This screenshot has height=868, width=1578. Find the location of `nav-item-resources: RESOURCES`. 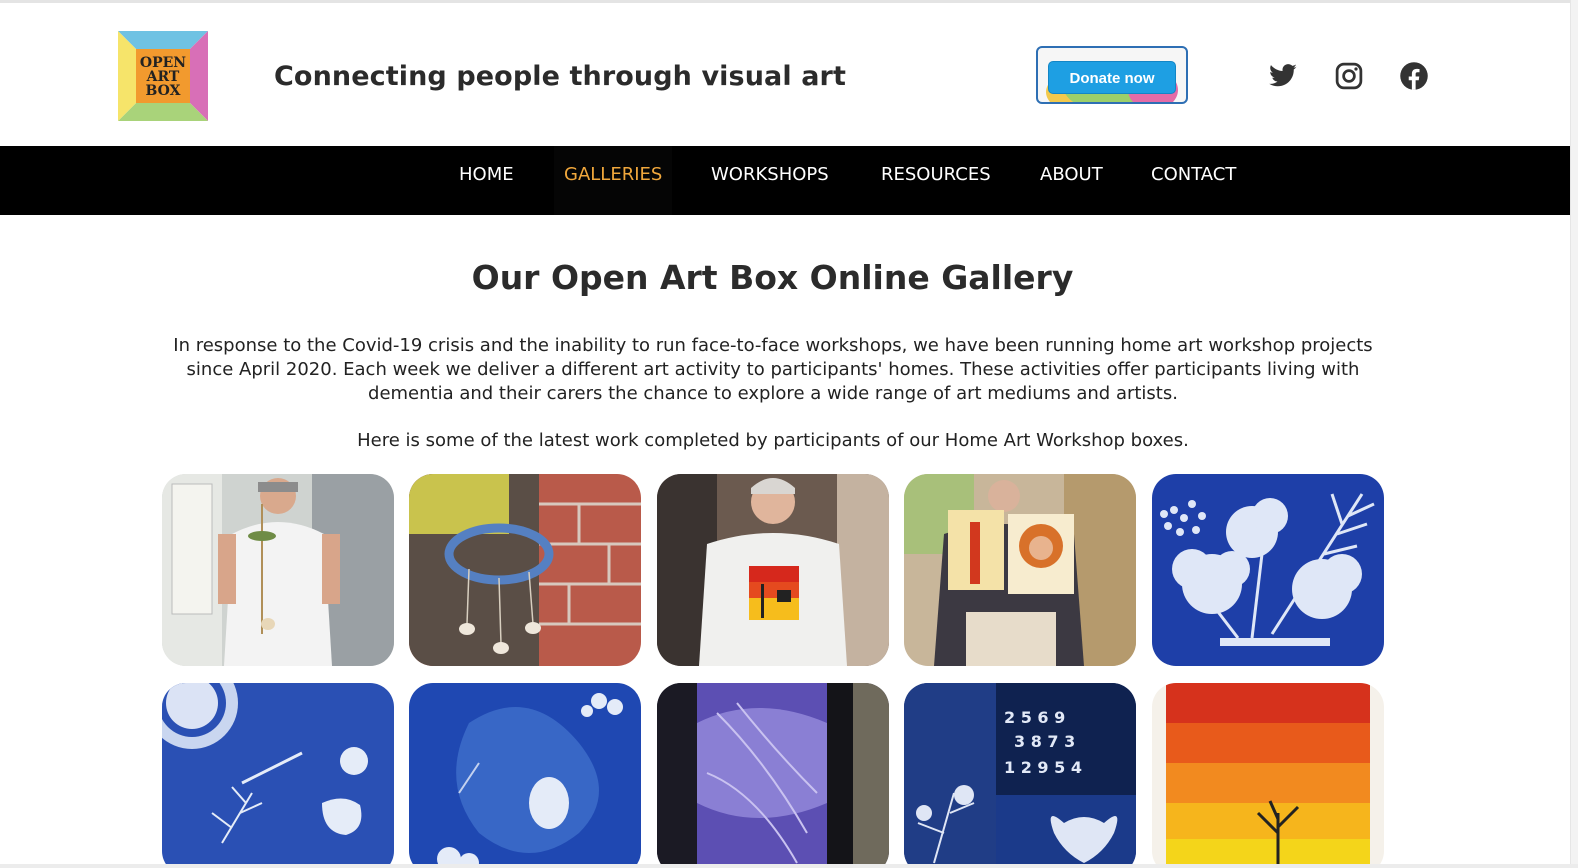

nav-item-resources: RESOURCES is located at coordinates (936, 180).